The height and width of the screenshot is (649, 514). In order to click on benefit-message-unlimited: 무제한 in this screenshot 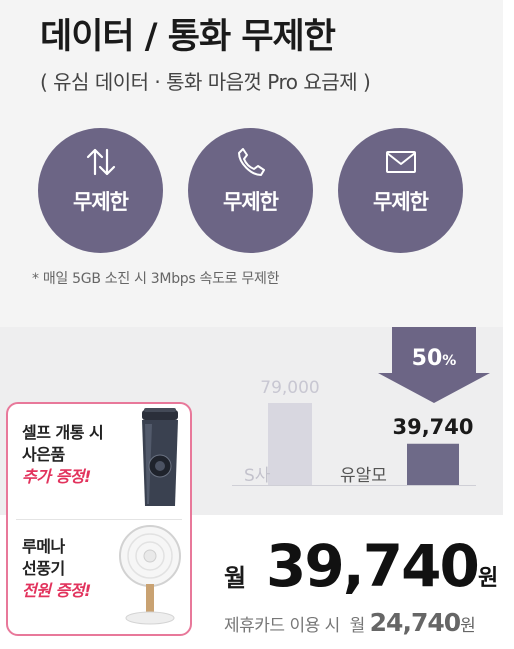, I will do `click(400, 190)`.